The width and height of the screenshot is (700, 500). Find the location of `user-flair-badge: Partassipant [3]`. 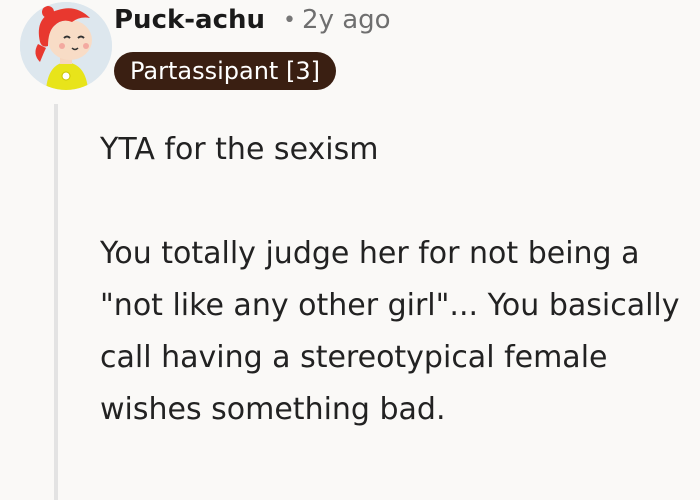

user-flair-badge: Partassipant [3] is located at coordinates (225, 71).